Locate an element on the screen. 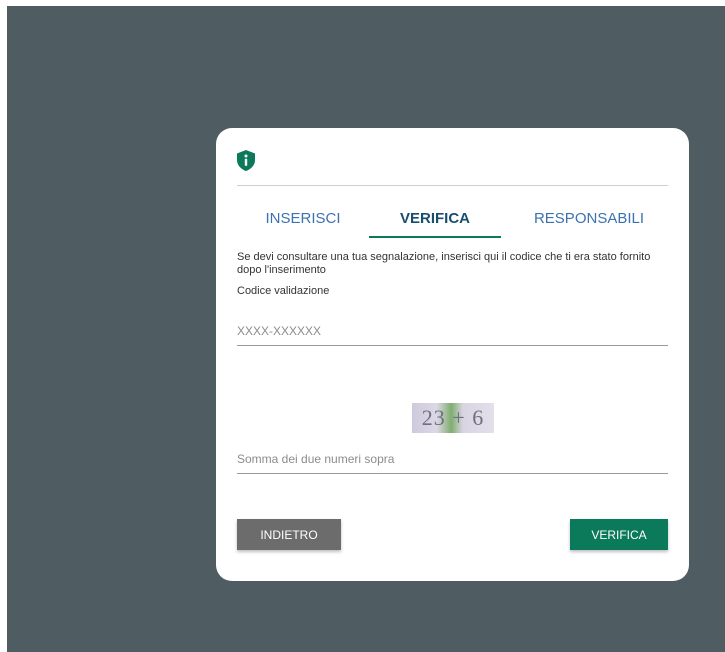 This screenshot has height=652, width=725. tab-bar: INSERISCI VERIFICA RESPONSABILI is located at coordinates (452, 218).